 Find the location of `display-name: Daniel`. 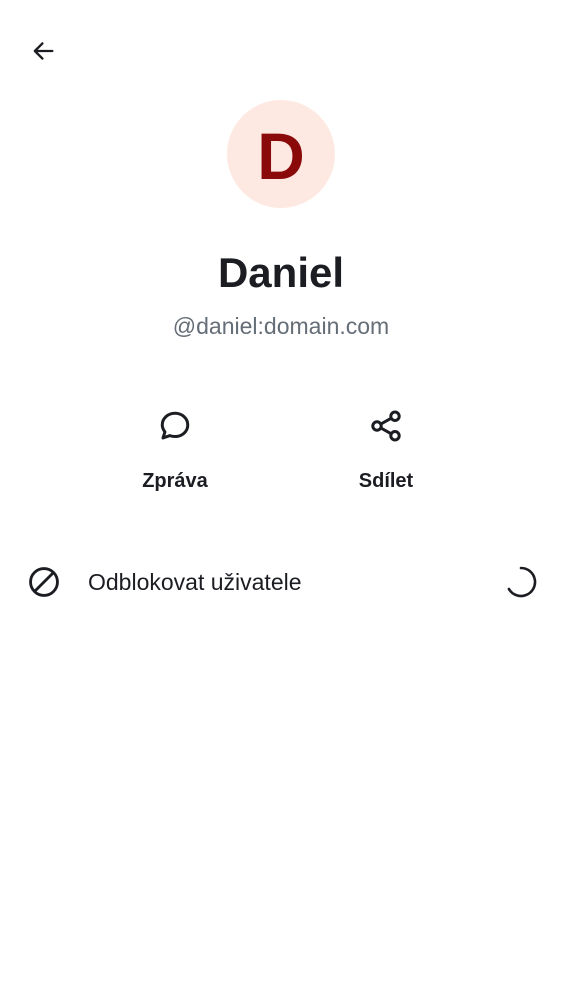

display-name: Daniel is located at coordinates (281, 272).